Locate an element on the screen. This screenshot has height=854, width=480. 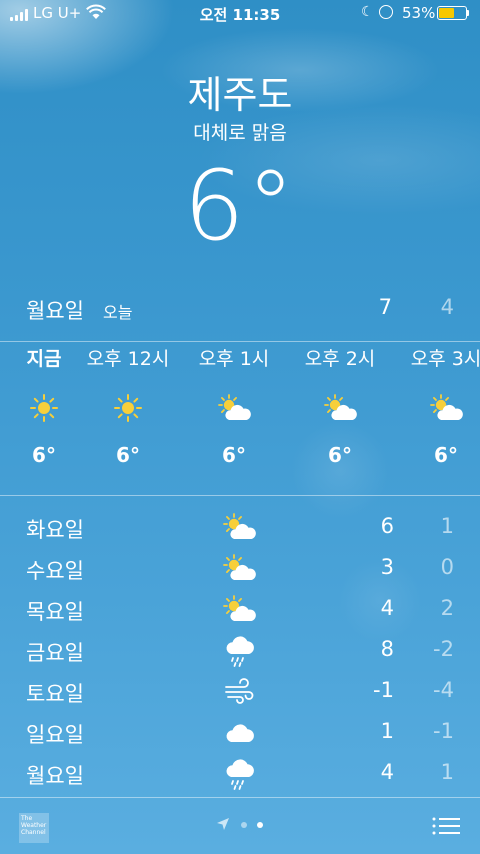
daily-low: 0 is located at coordinates (447, 567).